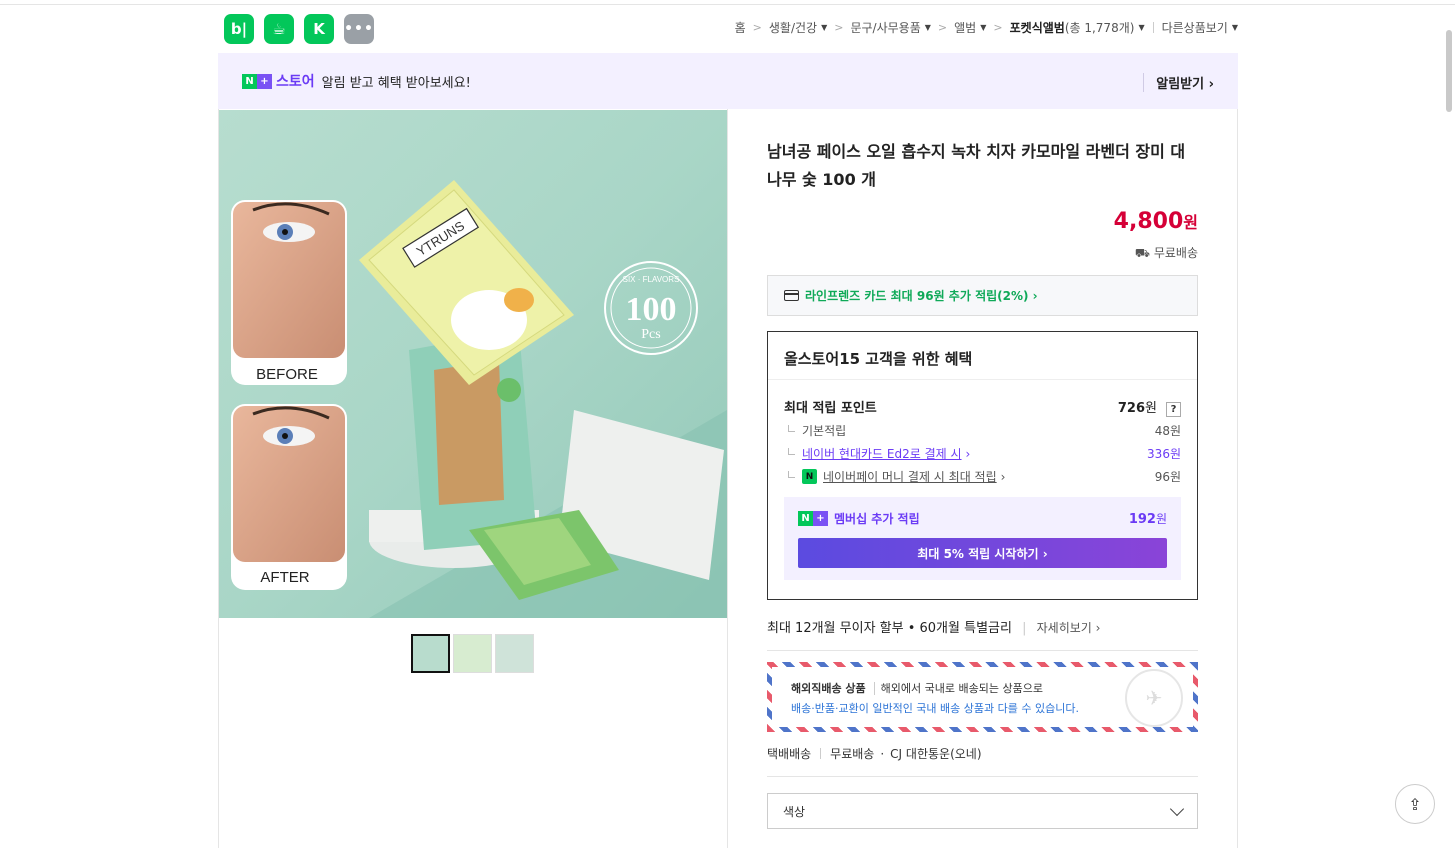 The width and height of the screenshot is (1455, 848). I want to click on breadcrumb-count: (총 1,778개), so click(1099, 28).